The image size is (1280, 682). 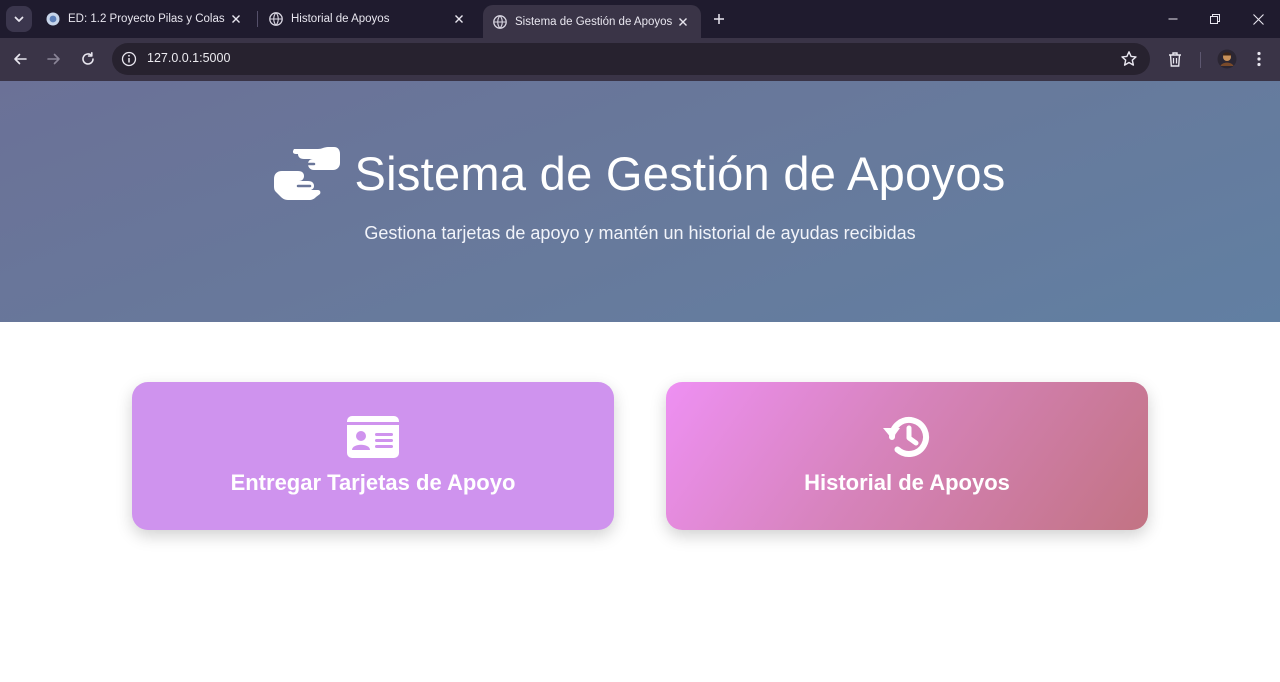 I want to click on reload-button, so click(x=88, y=59).